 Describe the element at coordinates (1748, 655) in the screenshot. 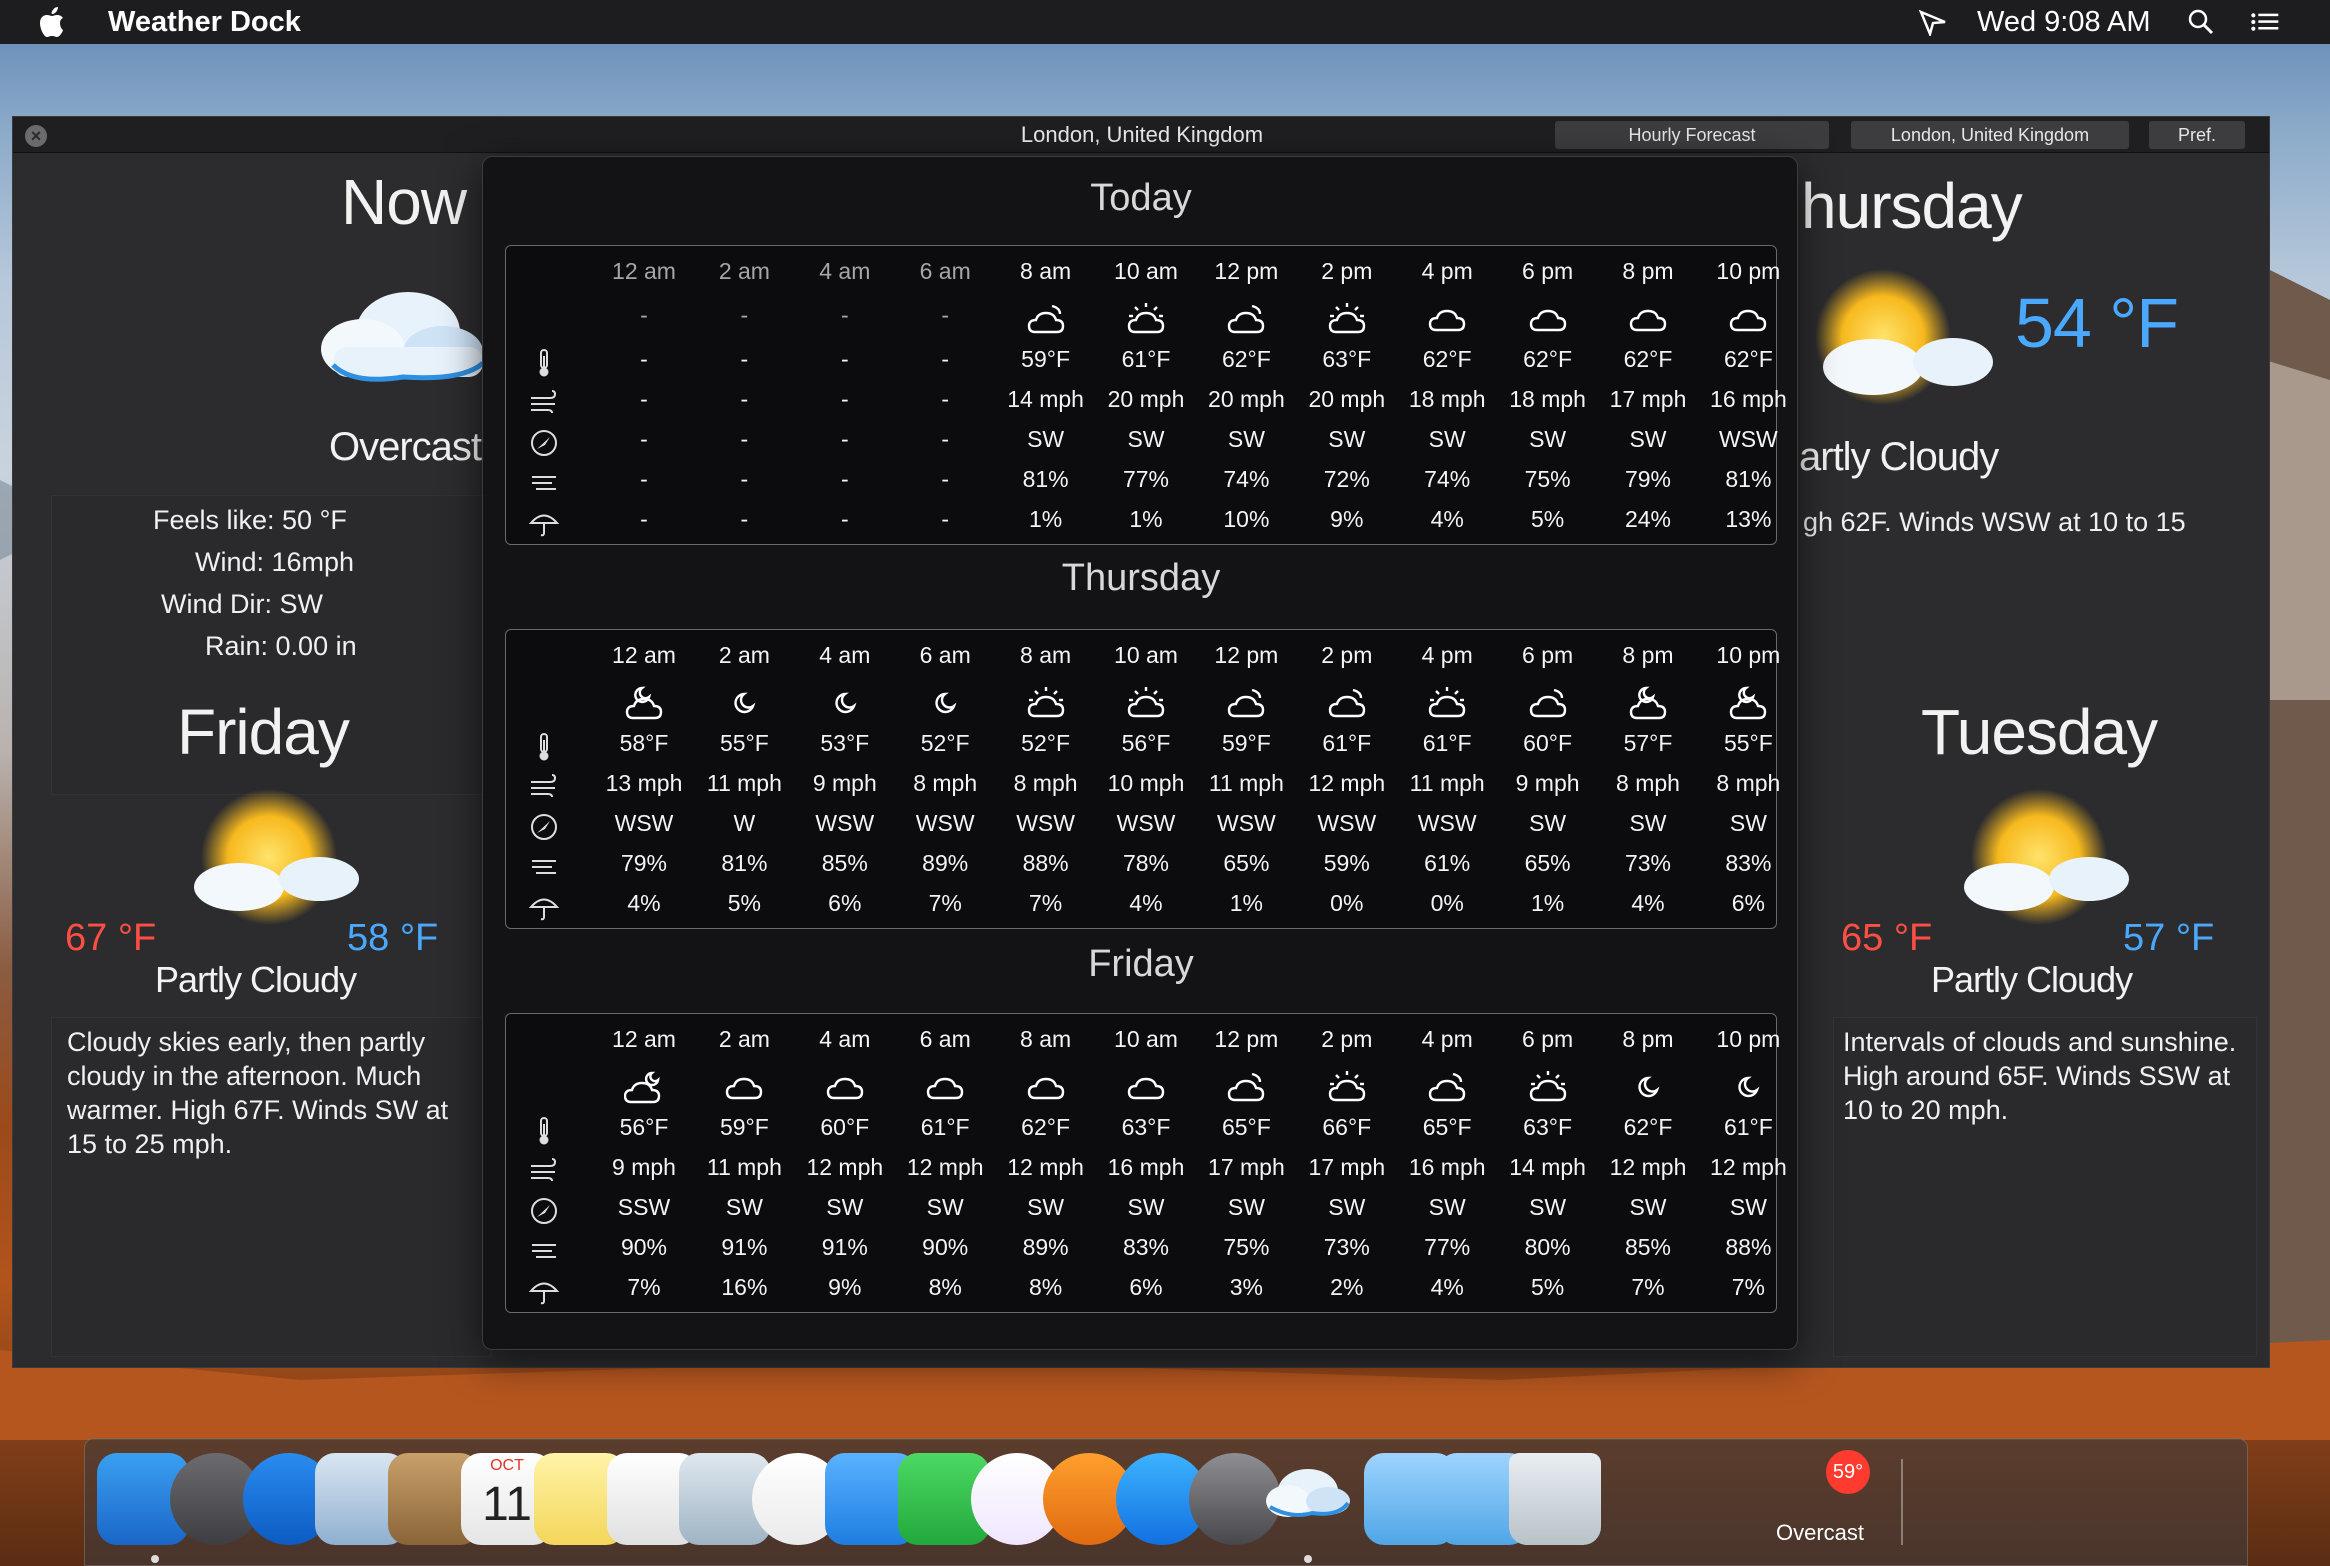

I see `forecast-hours-cell: 10 pm` at that location.